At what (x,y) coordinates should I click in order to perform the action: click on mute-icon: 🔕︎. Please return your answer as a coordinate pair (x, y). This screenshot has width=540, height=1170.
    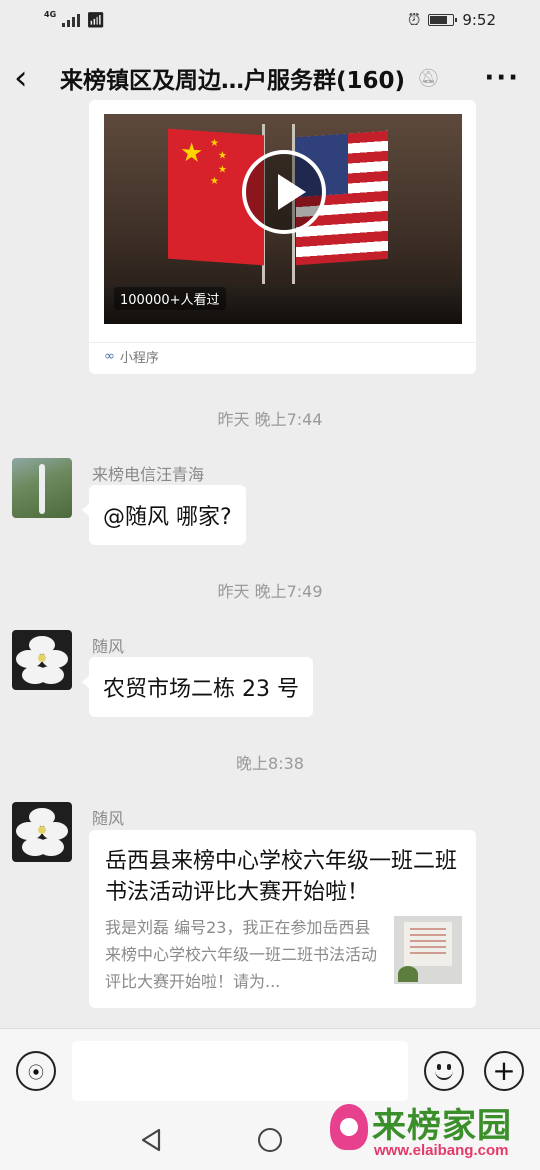
    Looking at the image, I should click on (428, 78).